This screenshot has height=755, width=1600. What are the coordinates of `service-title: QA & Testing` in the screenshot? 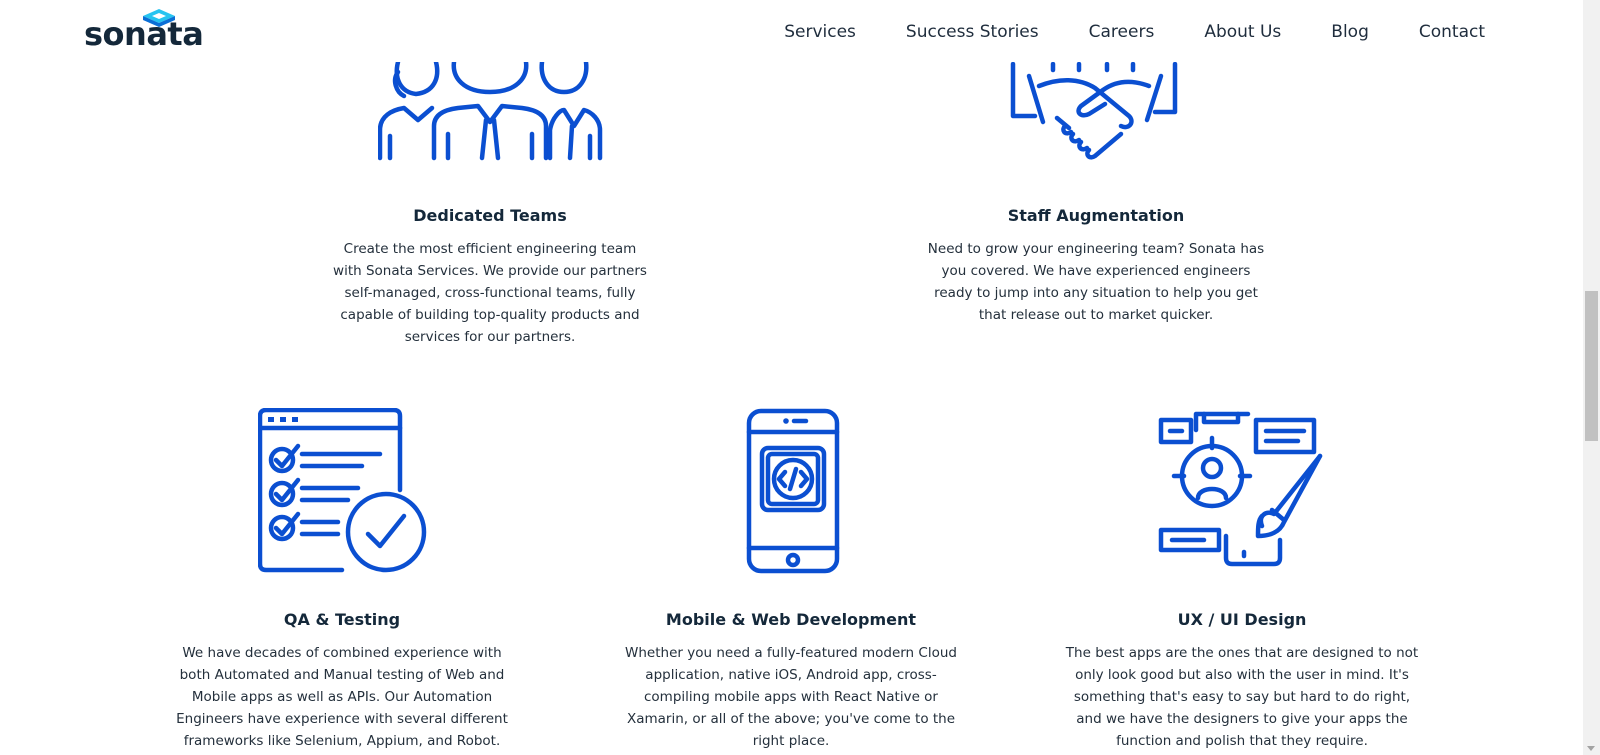 It's located at (342, 619).